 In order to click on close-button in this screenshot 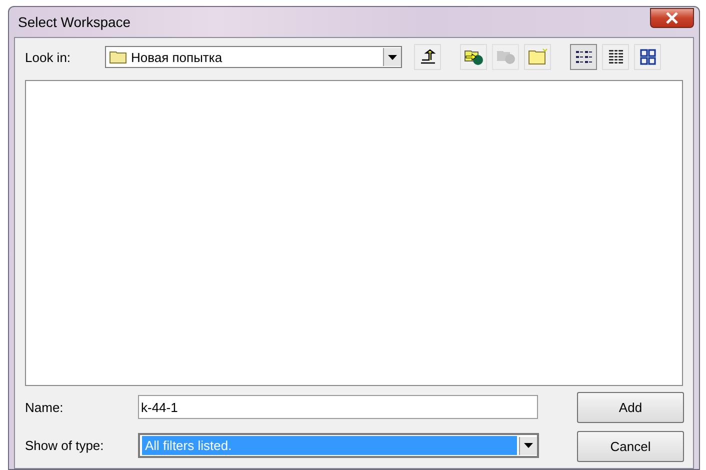, I will do `click(672, 18)`.